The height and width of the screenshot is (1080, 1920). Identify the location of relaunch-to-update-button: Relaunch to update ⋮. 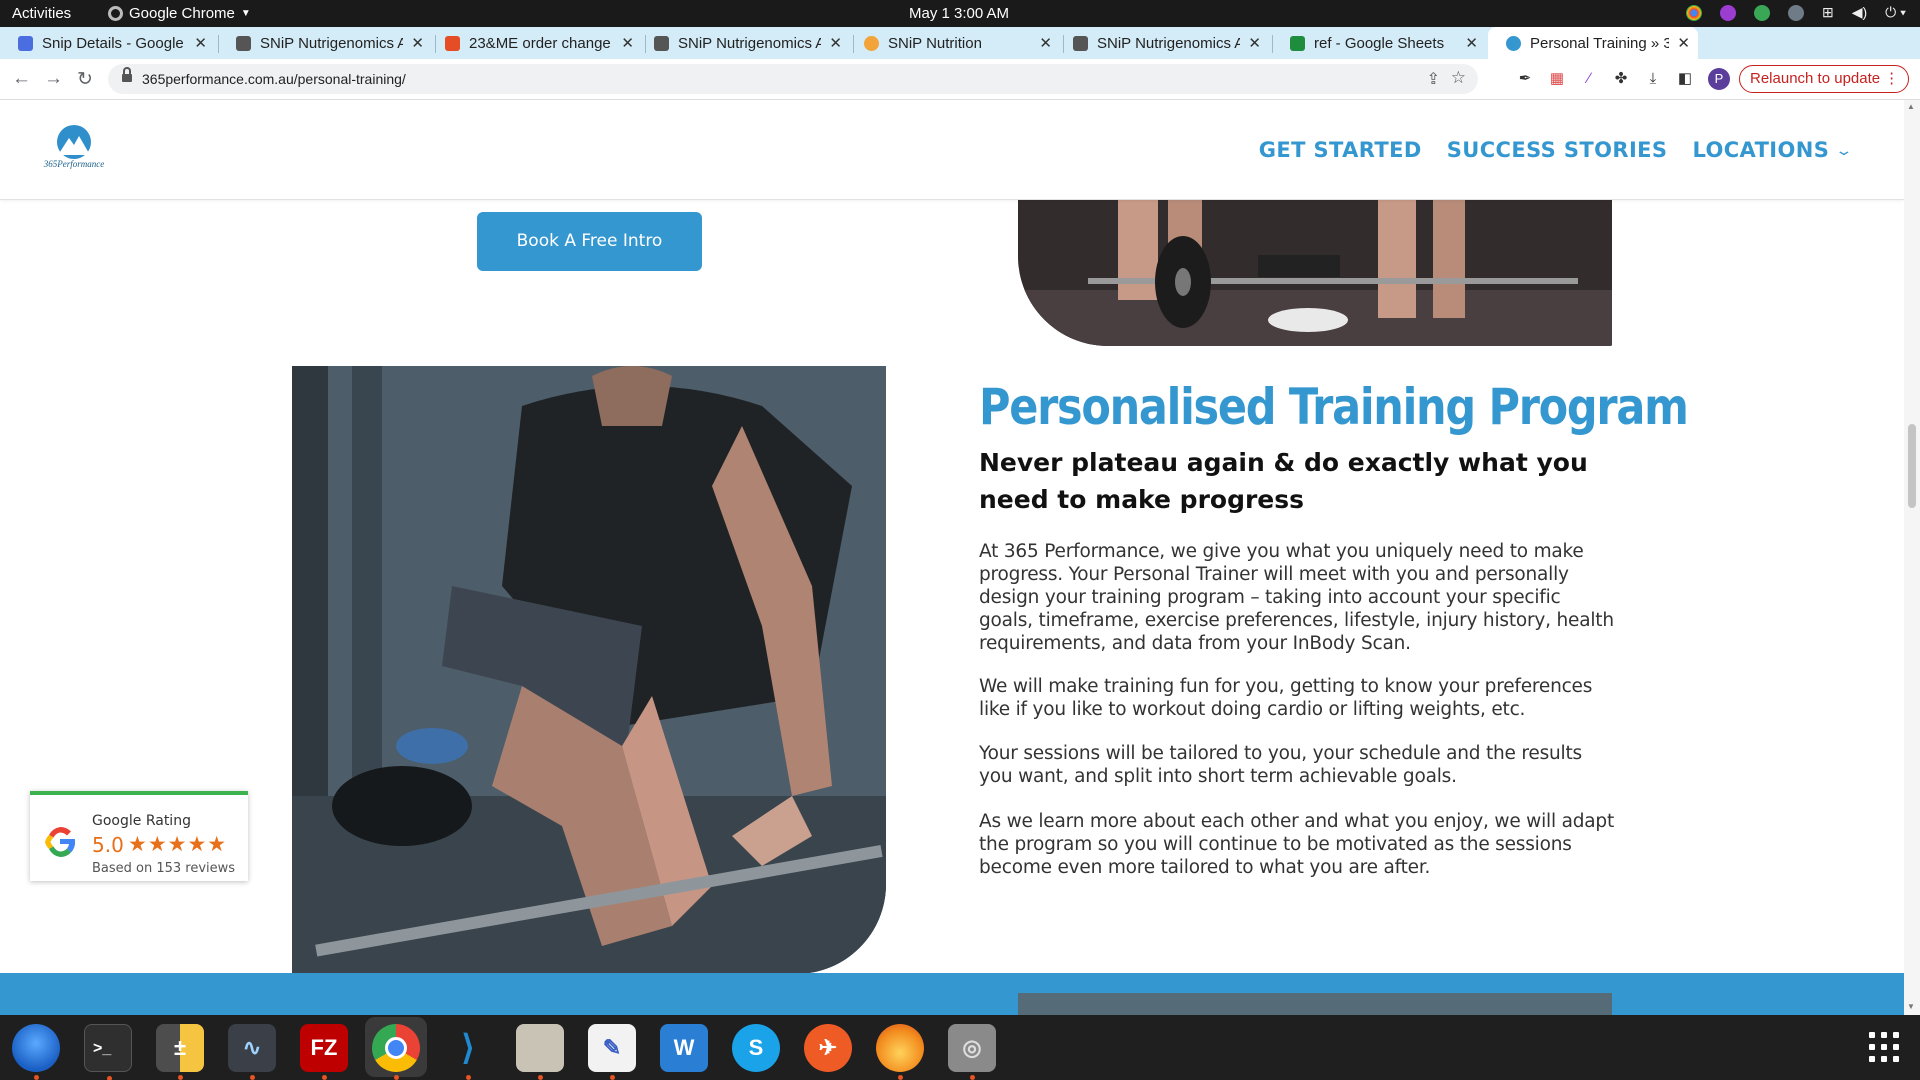
(1824, 79).